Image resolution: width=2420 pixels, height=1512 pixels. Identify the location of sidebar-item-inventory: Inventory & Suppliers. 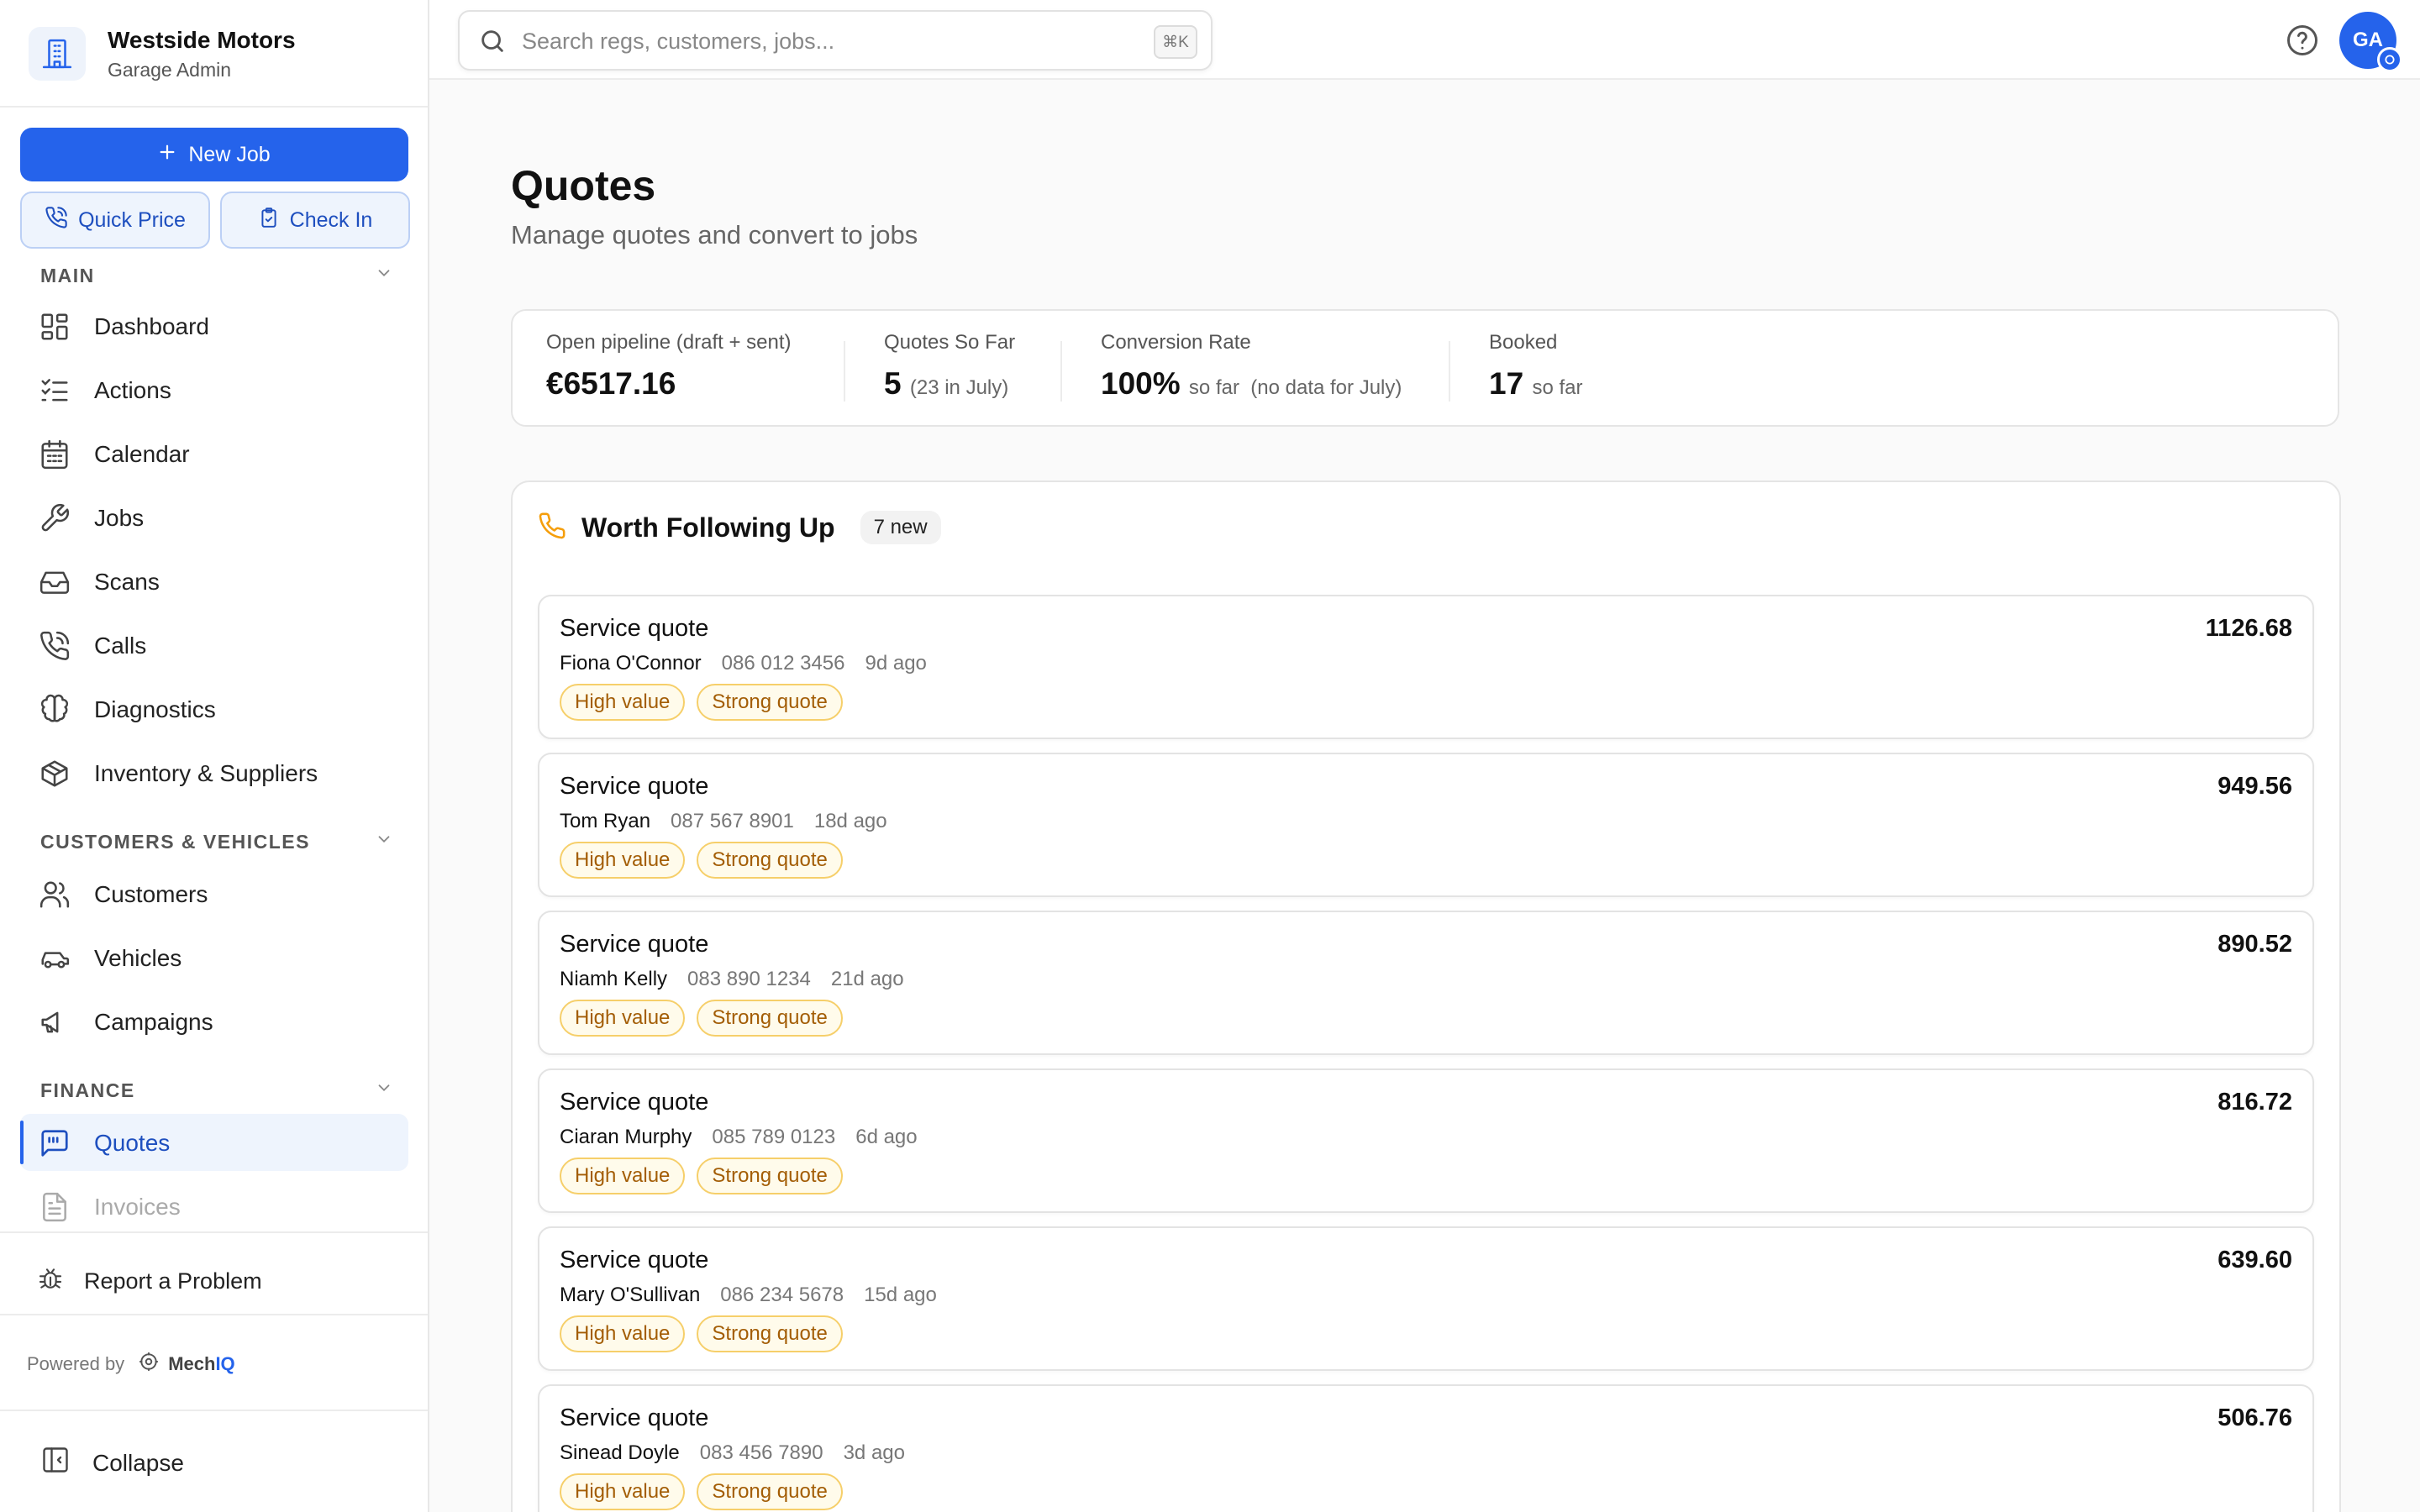
(214, 772).